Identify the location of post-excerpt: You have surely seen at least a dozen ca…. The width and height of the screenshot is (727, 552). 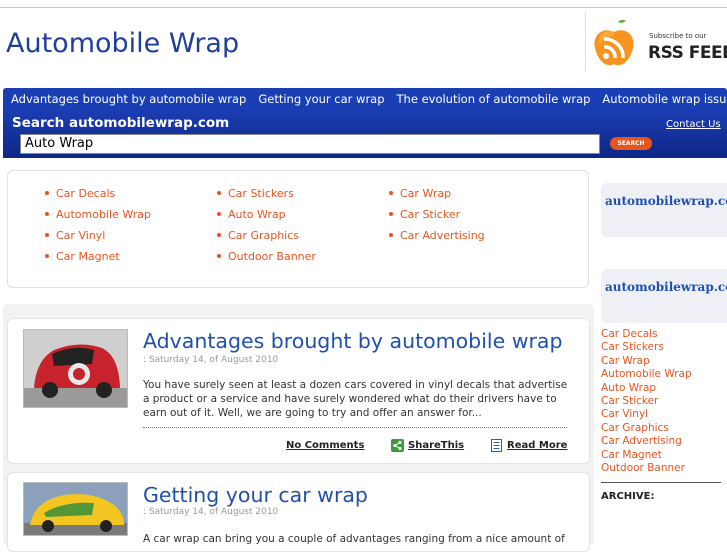
(355, 399).